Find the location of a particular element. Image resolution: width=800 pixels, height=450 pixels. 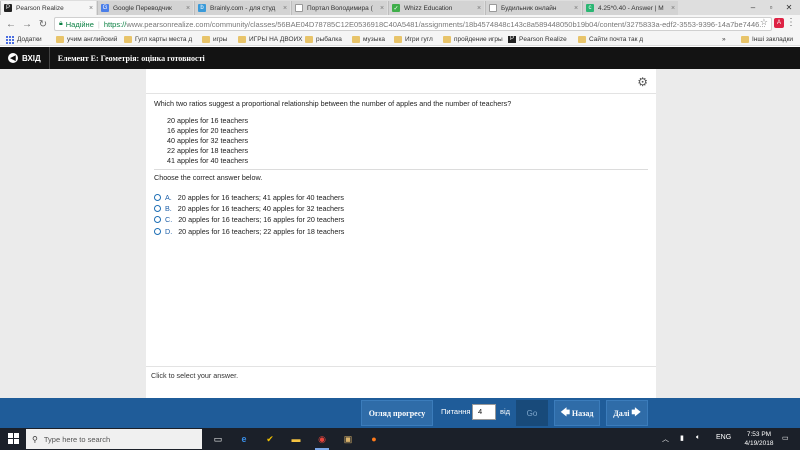

mathway-icon: c is located at coordinates (590, 8).